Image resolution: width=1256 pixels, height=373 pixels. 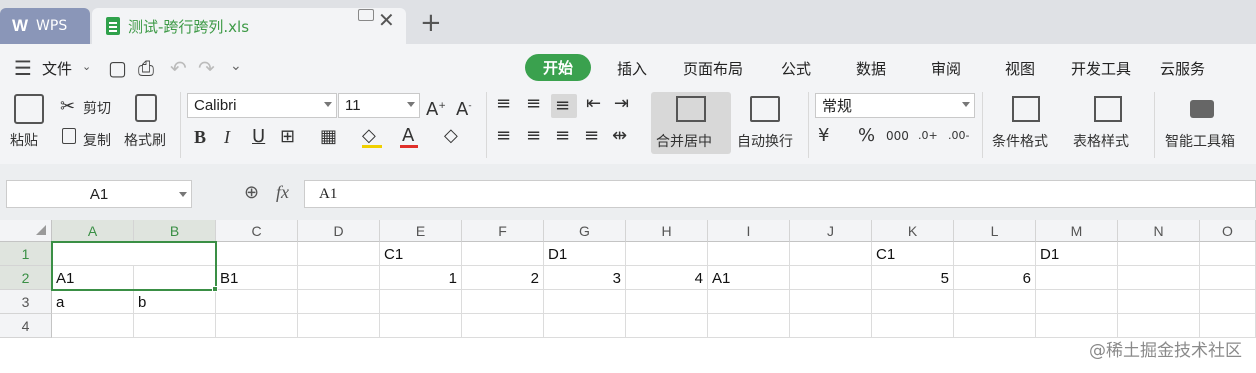 What do you see at coordinates (99, 194) in the screenshot?
I see `name-box: A1` at bounding box center [99, 194].